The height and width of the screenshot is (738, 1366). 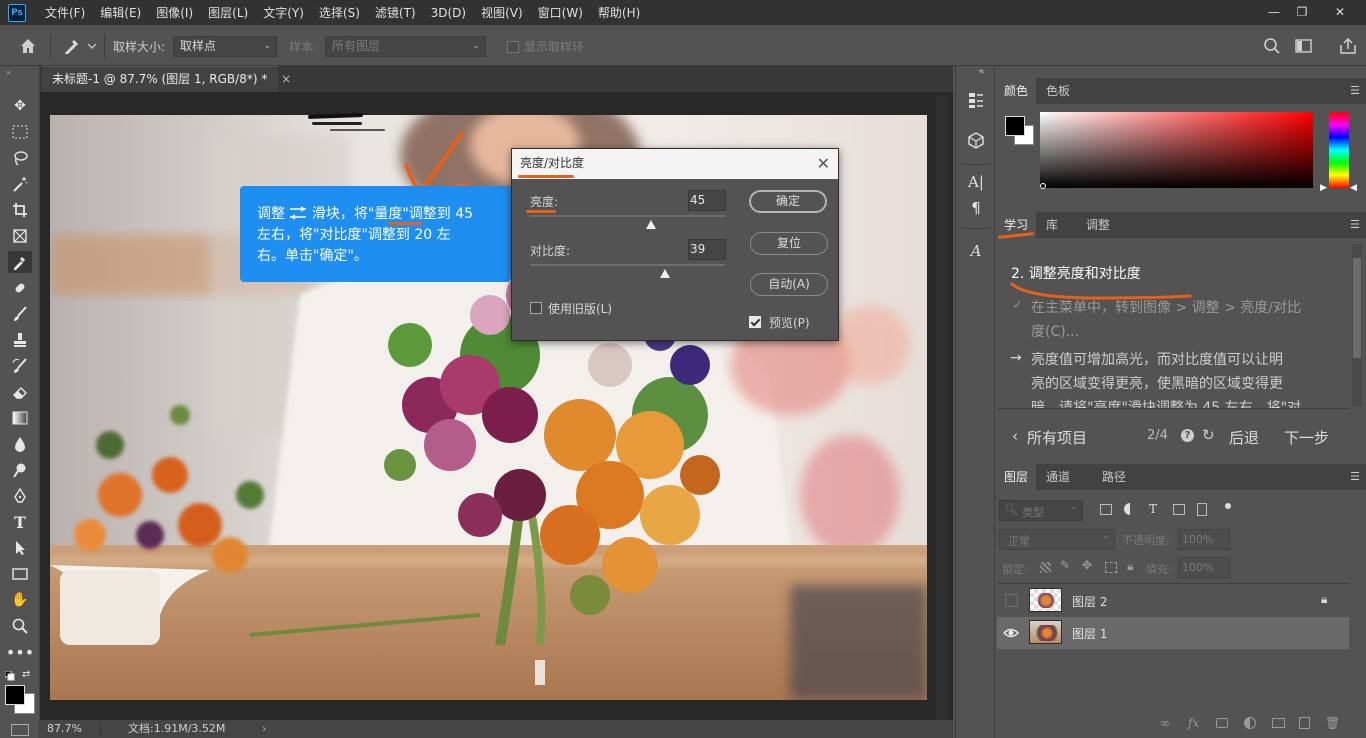 I want to click on menu-window: 窗口(W), so click(x=560, y=12).